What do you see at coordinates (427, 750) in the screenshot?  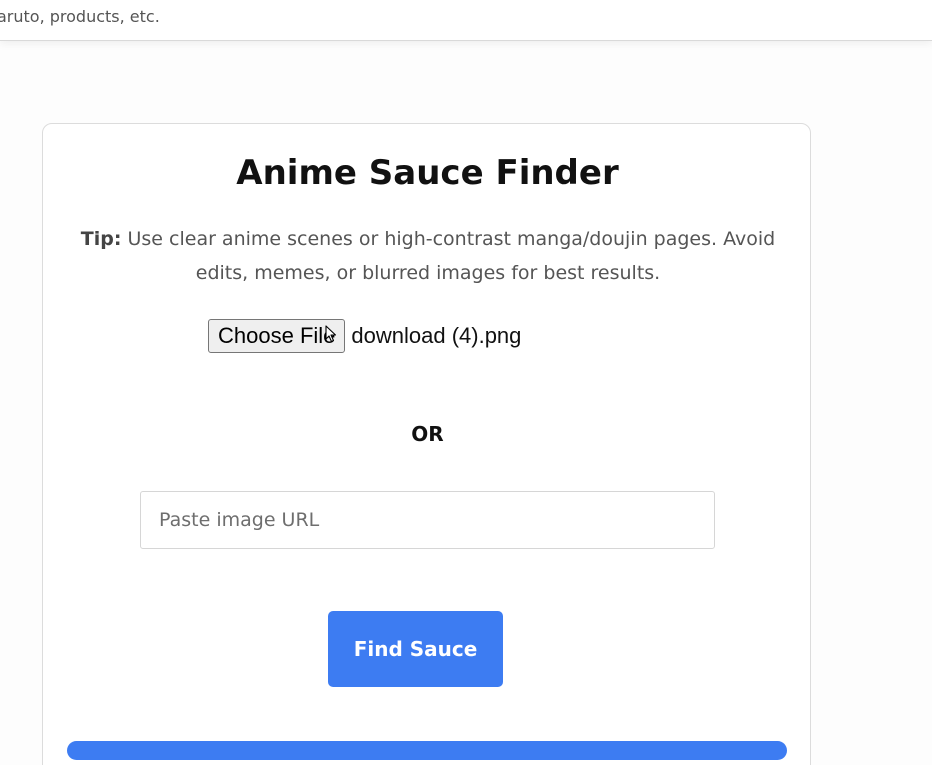 I see `progress-bar` at bounding box center [427, 750].